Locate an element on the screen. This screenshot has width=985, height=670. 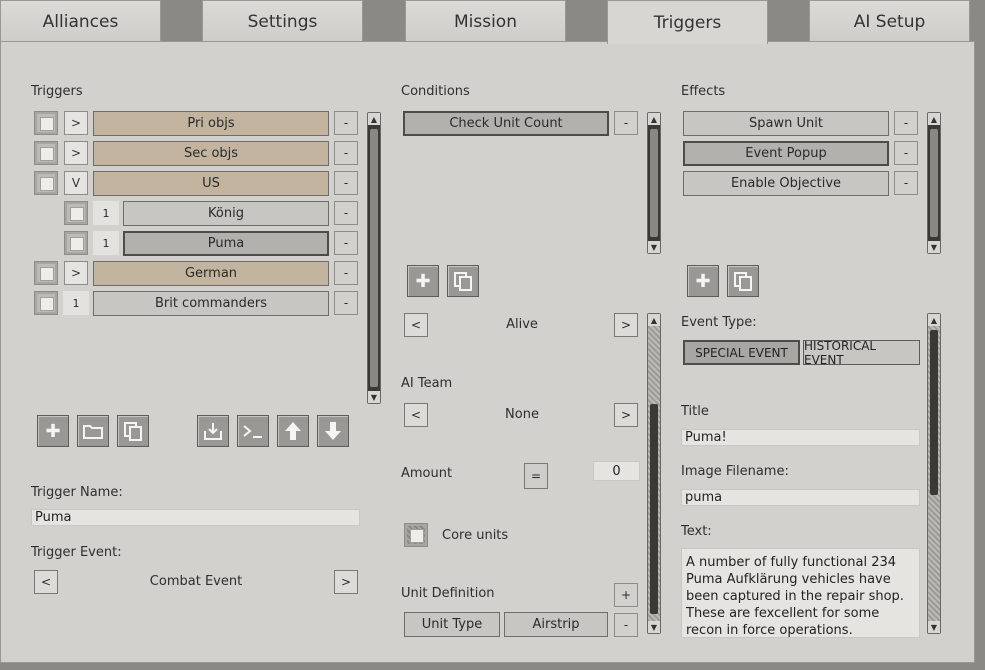
tab-triggers: Triggers is located at coordinates (687, 22).